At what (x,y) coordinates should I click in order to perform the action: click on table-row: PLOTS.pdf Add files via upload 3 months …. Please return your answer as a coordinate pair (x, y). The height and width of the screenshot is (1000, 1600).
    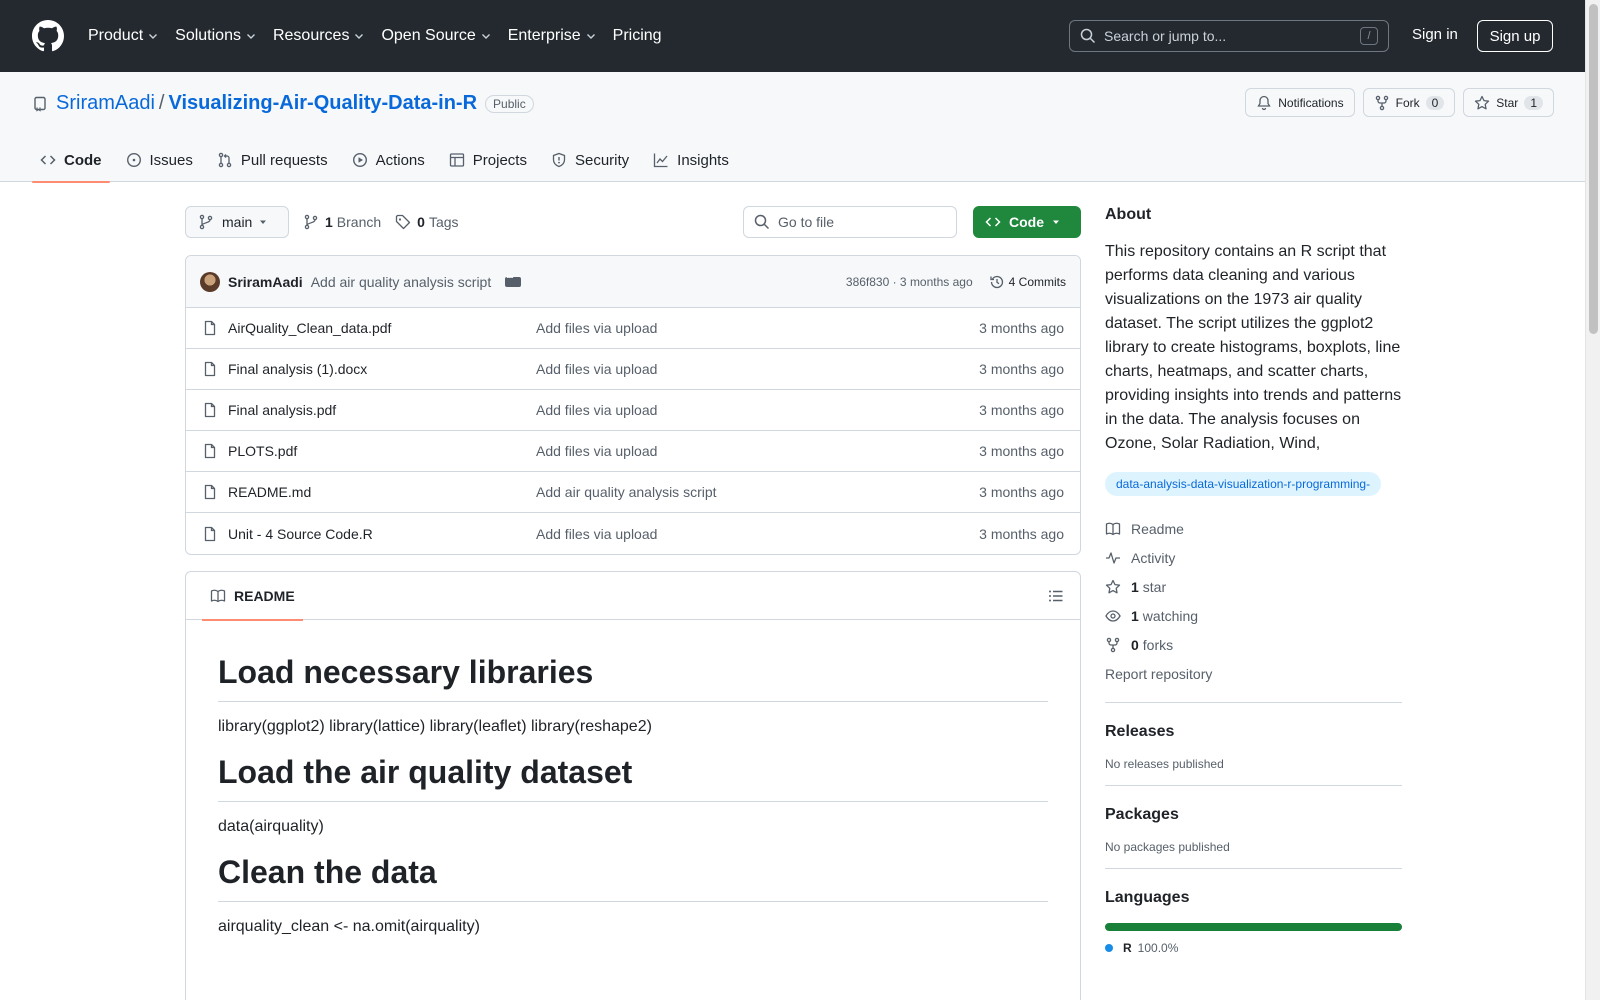
    Looking at the image, I should click on (633, 451).